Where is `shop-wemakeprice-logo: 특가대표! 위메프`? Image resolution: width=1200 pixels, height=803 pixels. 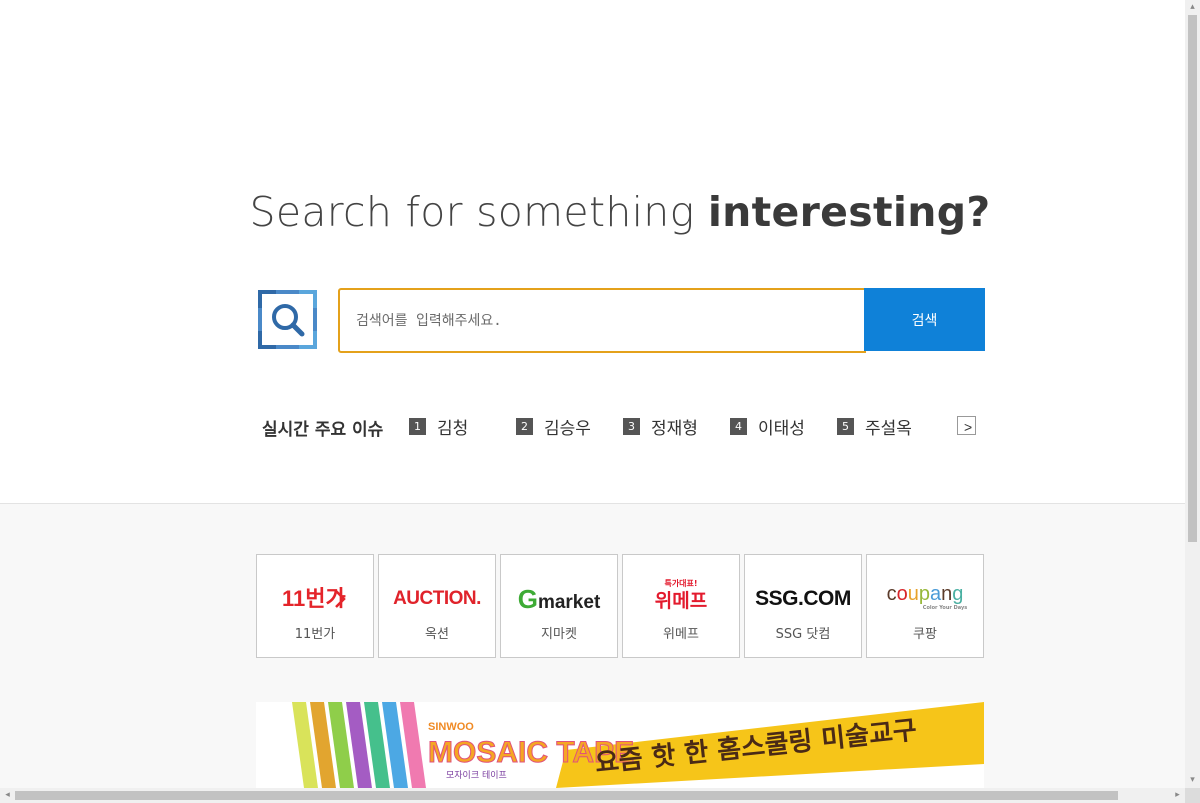
shop-wemakeprice-logo: 특가대표! 위메프 is located at coordinates (681, 595).